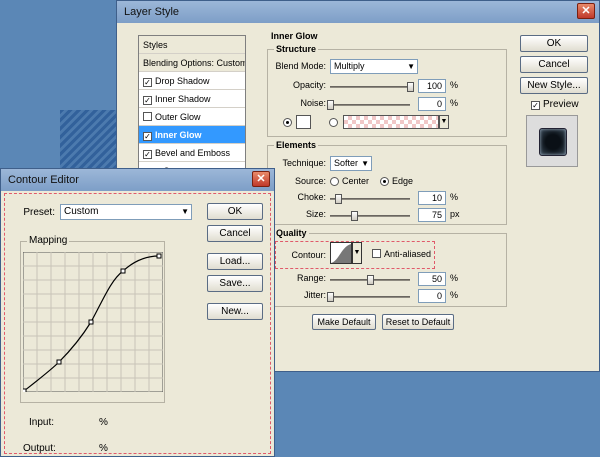 Image resolution: width=600 pixels, height=457 pixels. Describe the element at coordinates (310, 181) in the screenshot. I see `source-label: Source:` at that location.